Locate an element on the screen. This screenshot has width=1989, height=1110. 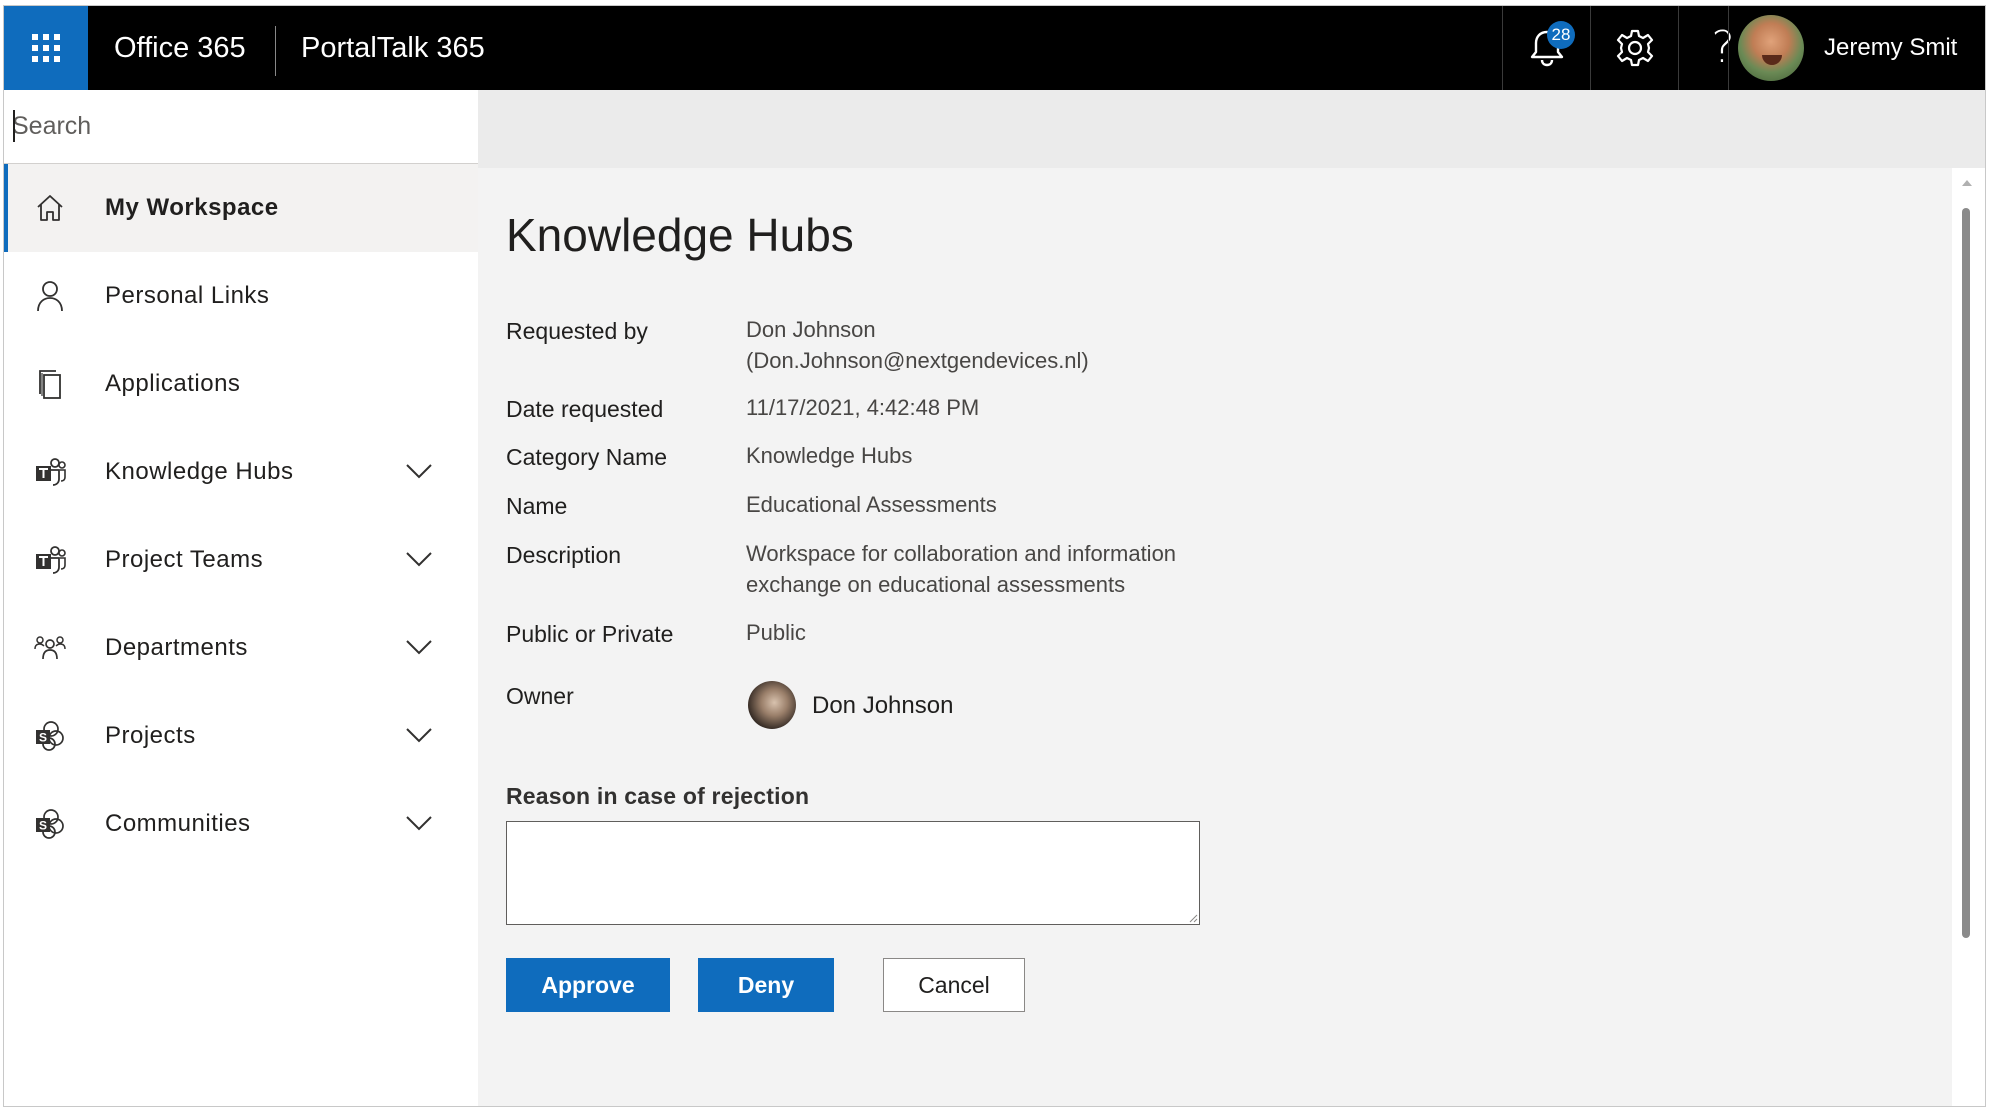
date-requested-value: 11/17/2021, 4:42:48 PM is located at coordinates (863, 407).